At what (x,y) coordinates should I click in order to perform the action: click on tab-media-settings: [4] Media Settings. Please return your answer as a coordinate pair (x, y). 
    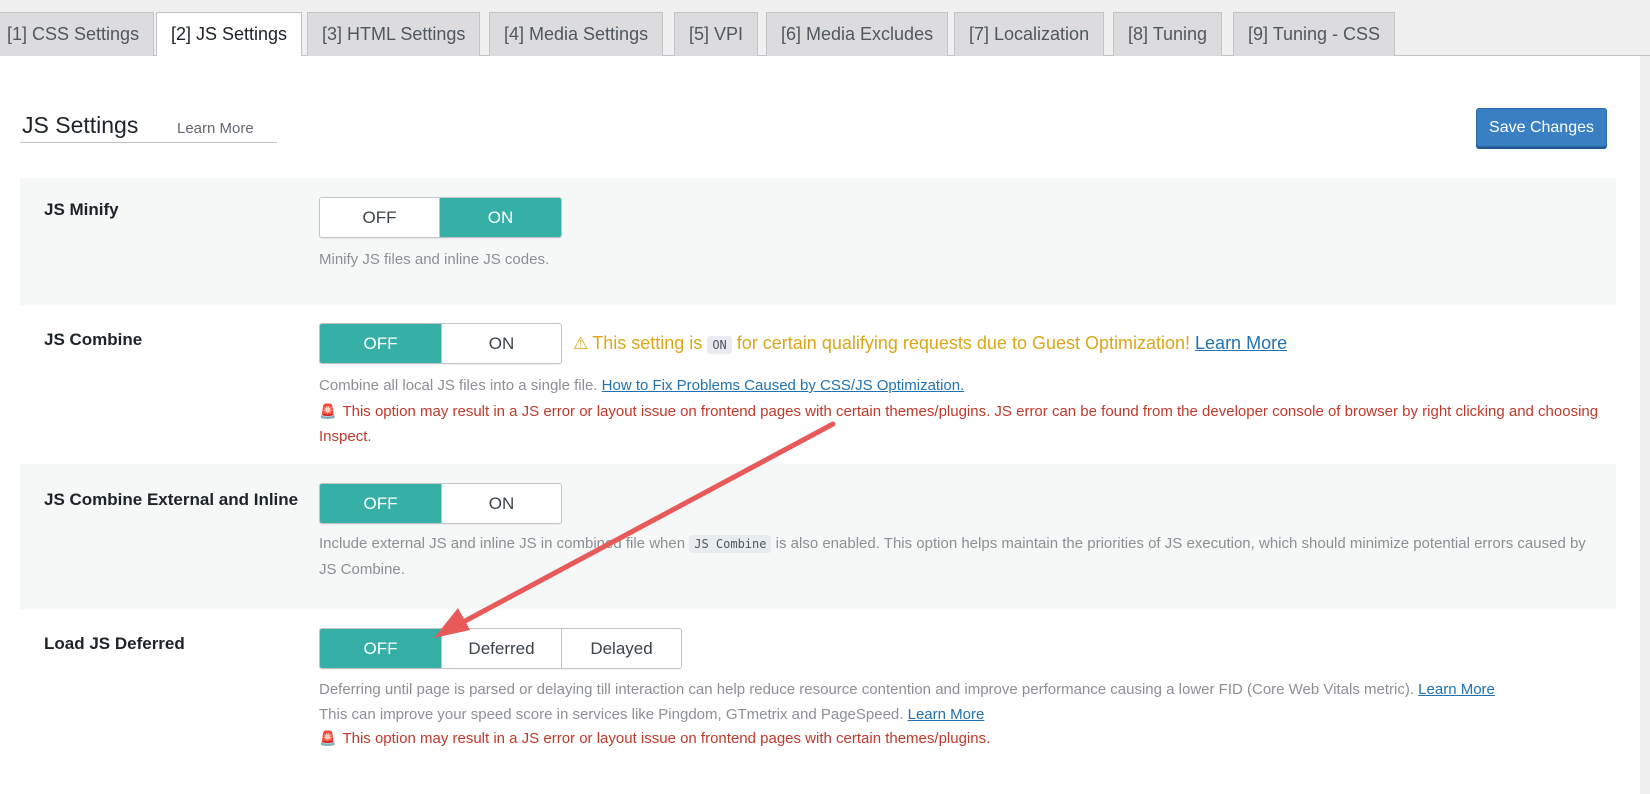
    Looking at the image, I should click on (576, 34).